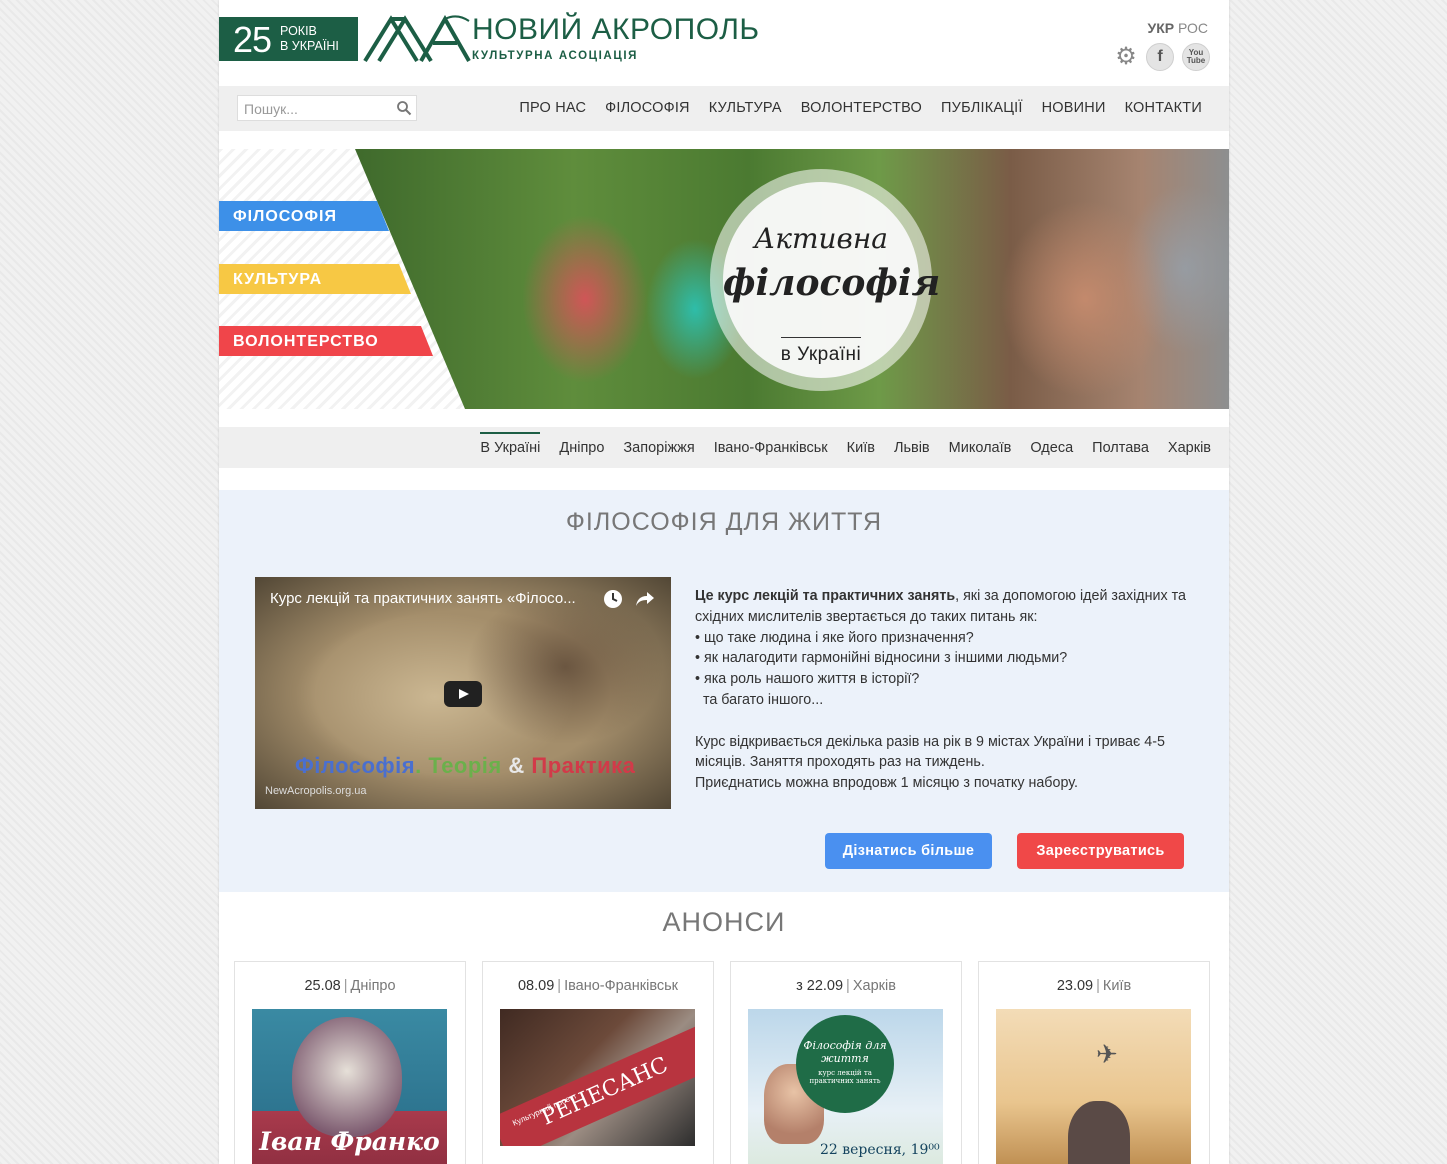  I want to click on portrait-illustration, so click(347, 1077).